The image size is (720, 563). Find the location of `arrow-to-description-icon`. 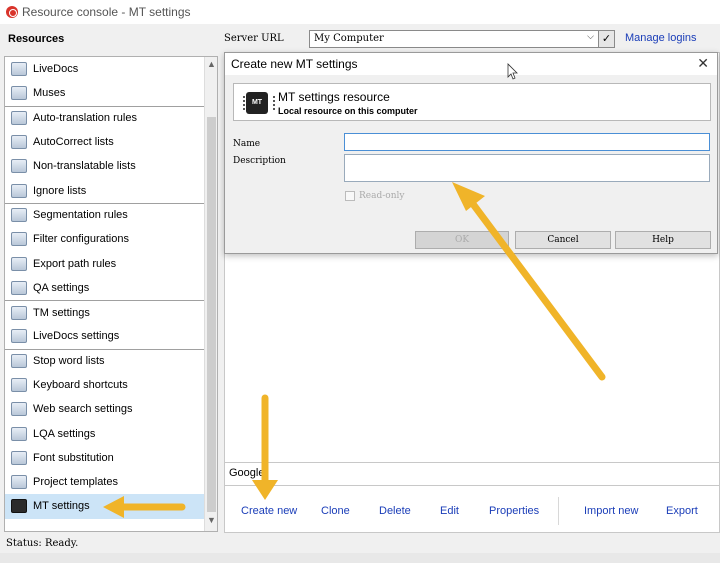

arrow-to-description-icon is located at coordinates (529, 281).